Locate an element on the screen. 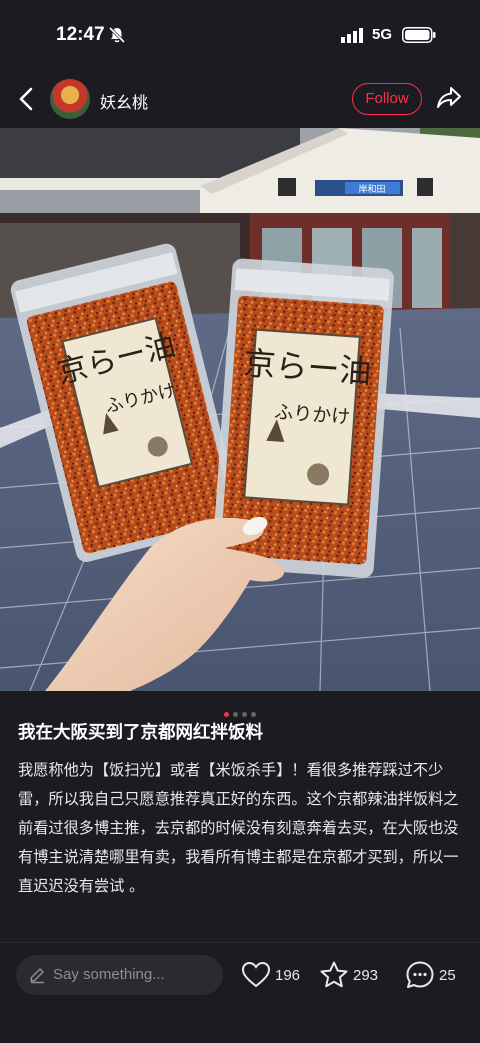  bell-mute-icon is located at coordinates (117, 35).